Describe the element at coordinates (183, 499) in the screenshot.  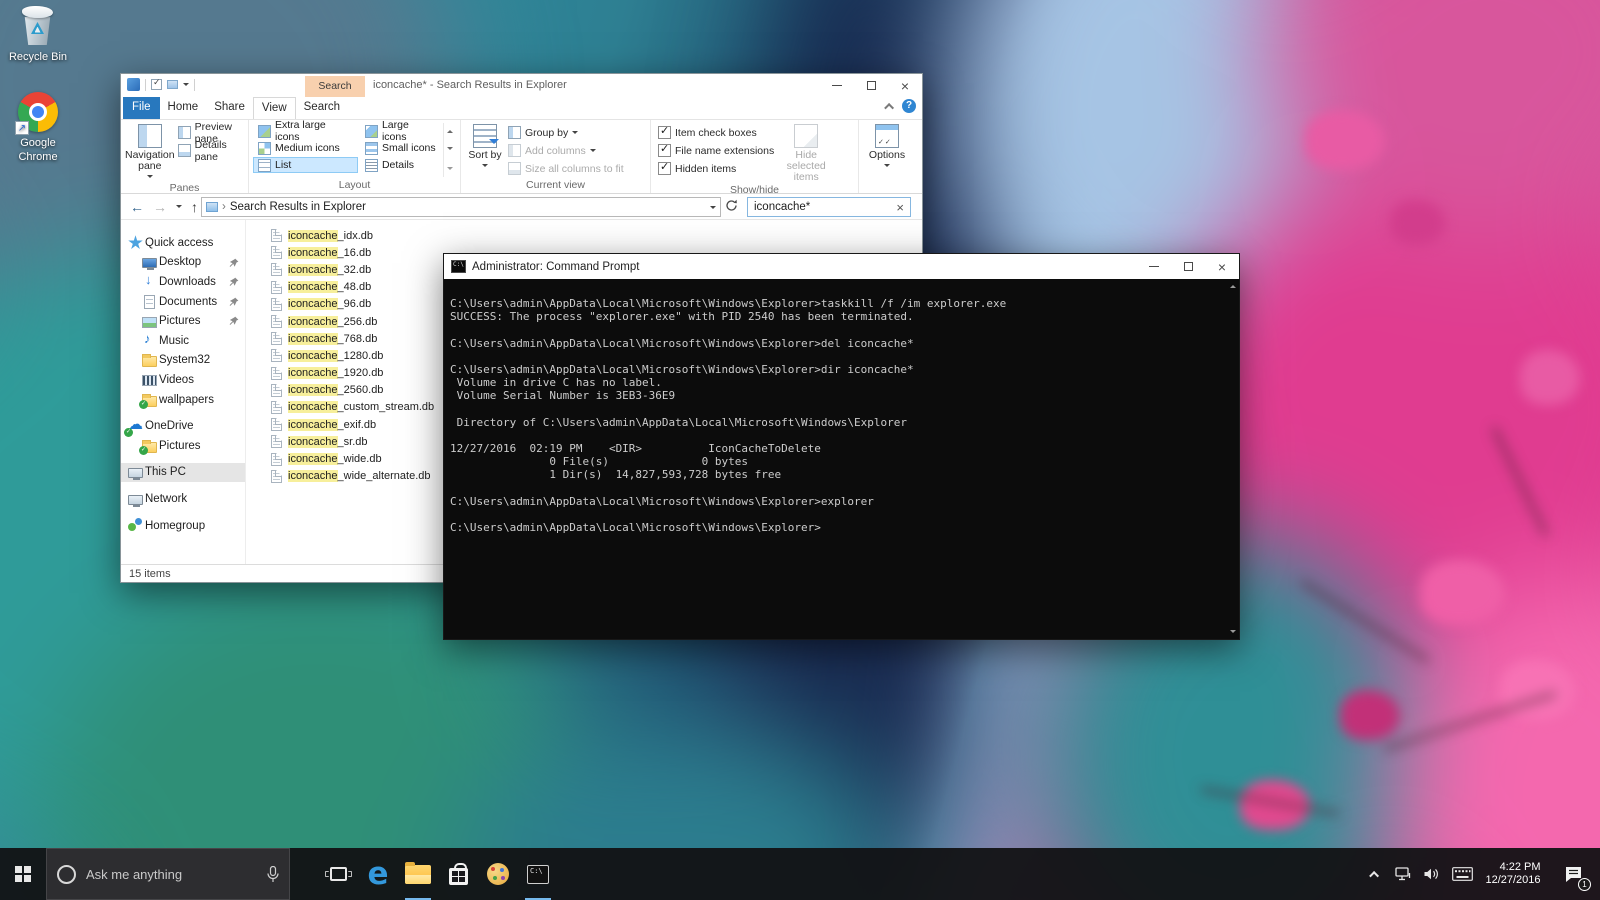
I see `sidebar-item: Network` at that location.